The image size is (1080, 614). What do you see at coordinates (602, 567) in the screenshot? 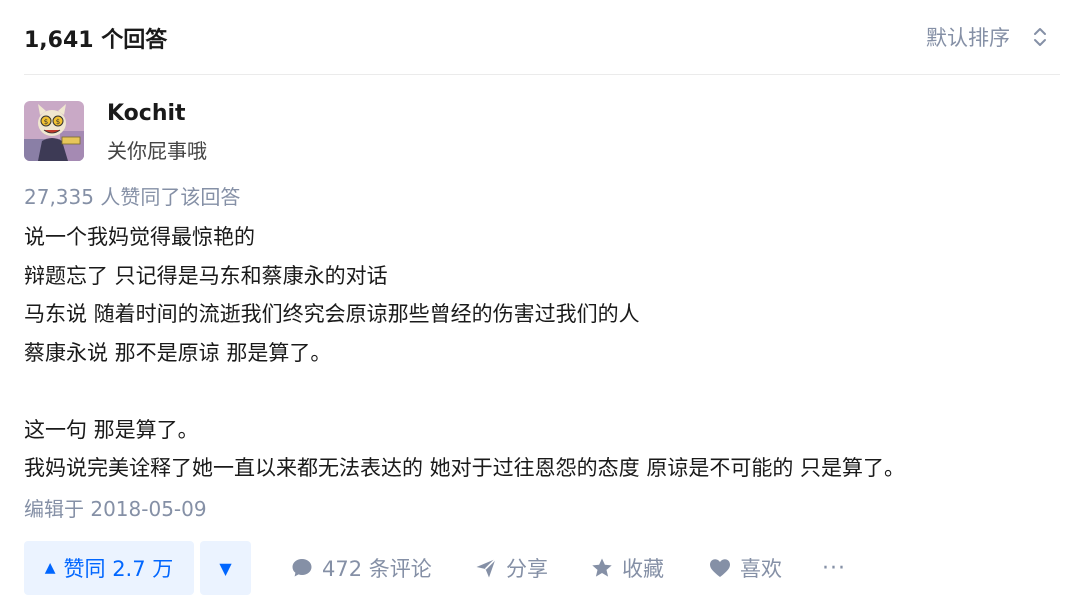
I see `star-icon` at bounding box center [602, 567].